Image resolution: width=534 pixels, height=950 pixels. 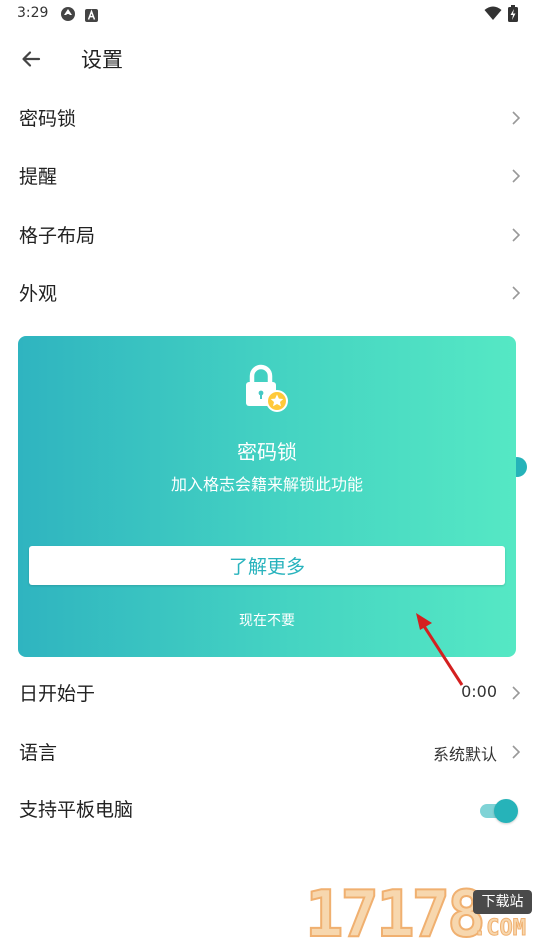 I want to click on a-badge-icon, so click(x=91, y=16).